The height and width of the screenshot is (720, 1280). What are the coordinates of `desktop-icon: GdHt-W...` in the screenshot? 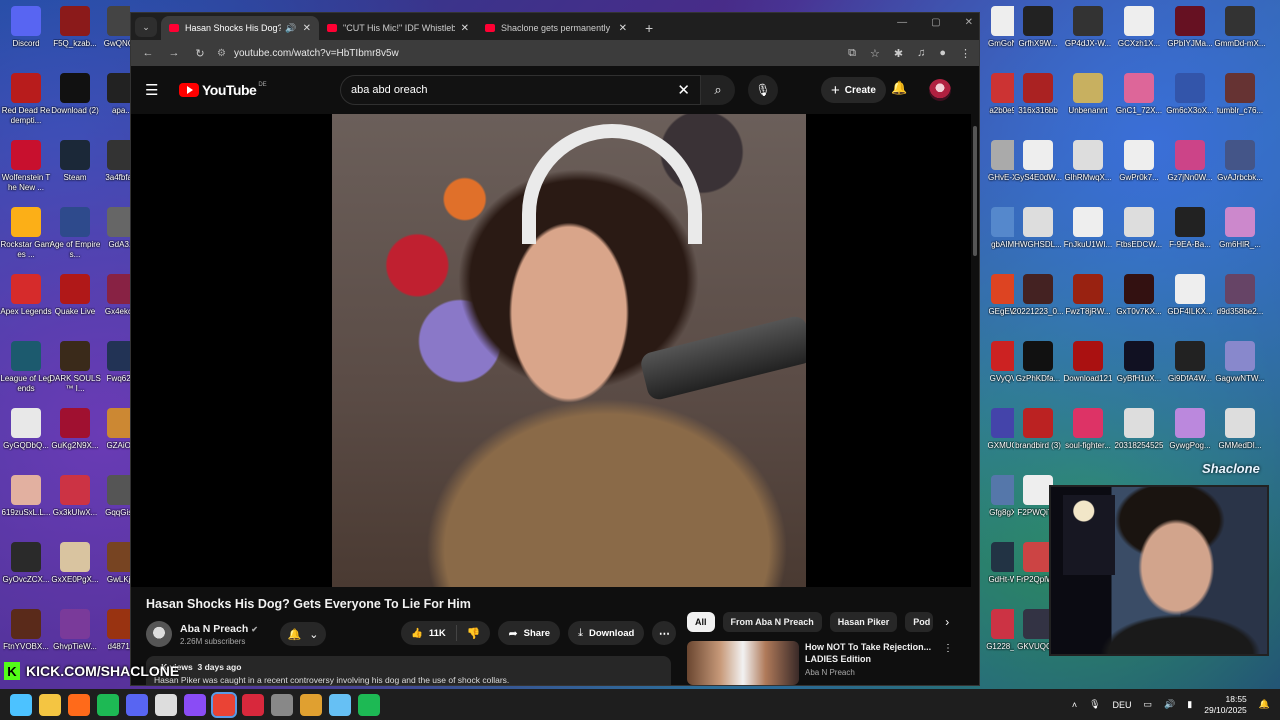 It's located at (997, 573).